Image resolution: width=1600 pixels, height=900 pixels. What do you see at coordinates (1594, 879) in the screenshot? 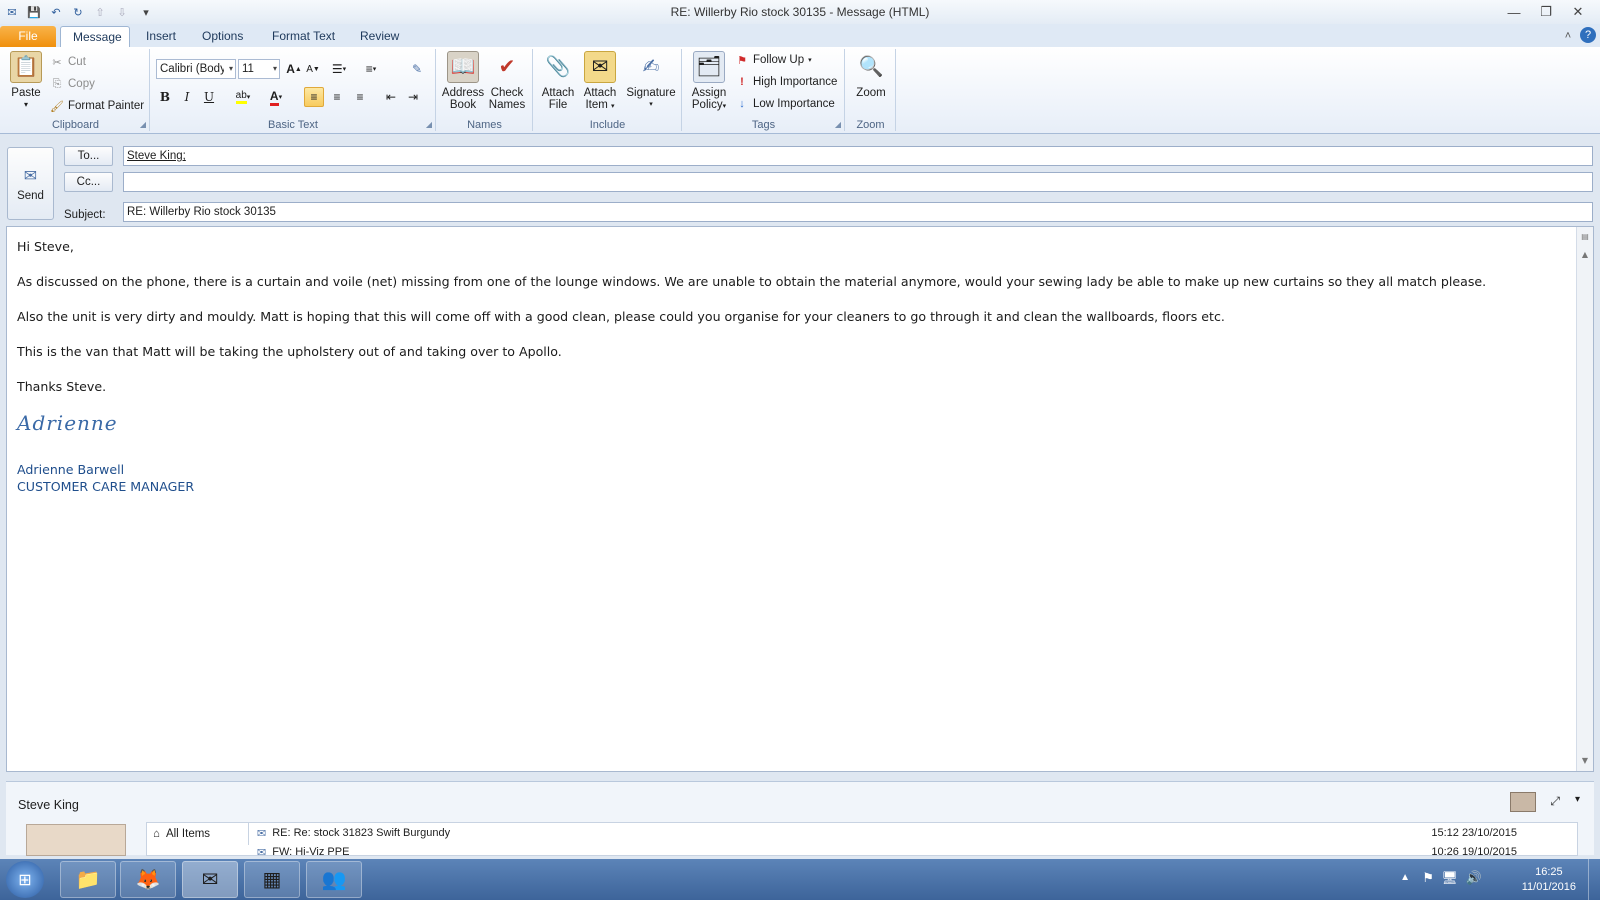
I see `show-desktop-button` at bounding box center [1594, 879].